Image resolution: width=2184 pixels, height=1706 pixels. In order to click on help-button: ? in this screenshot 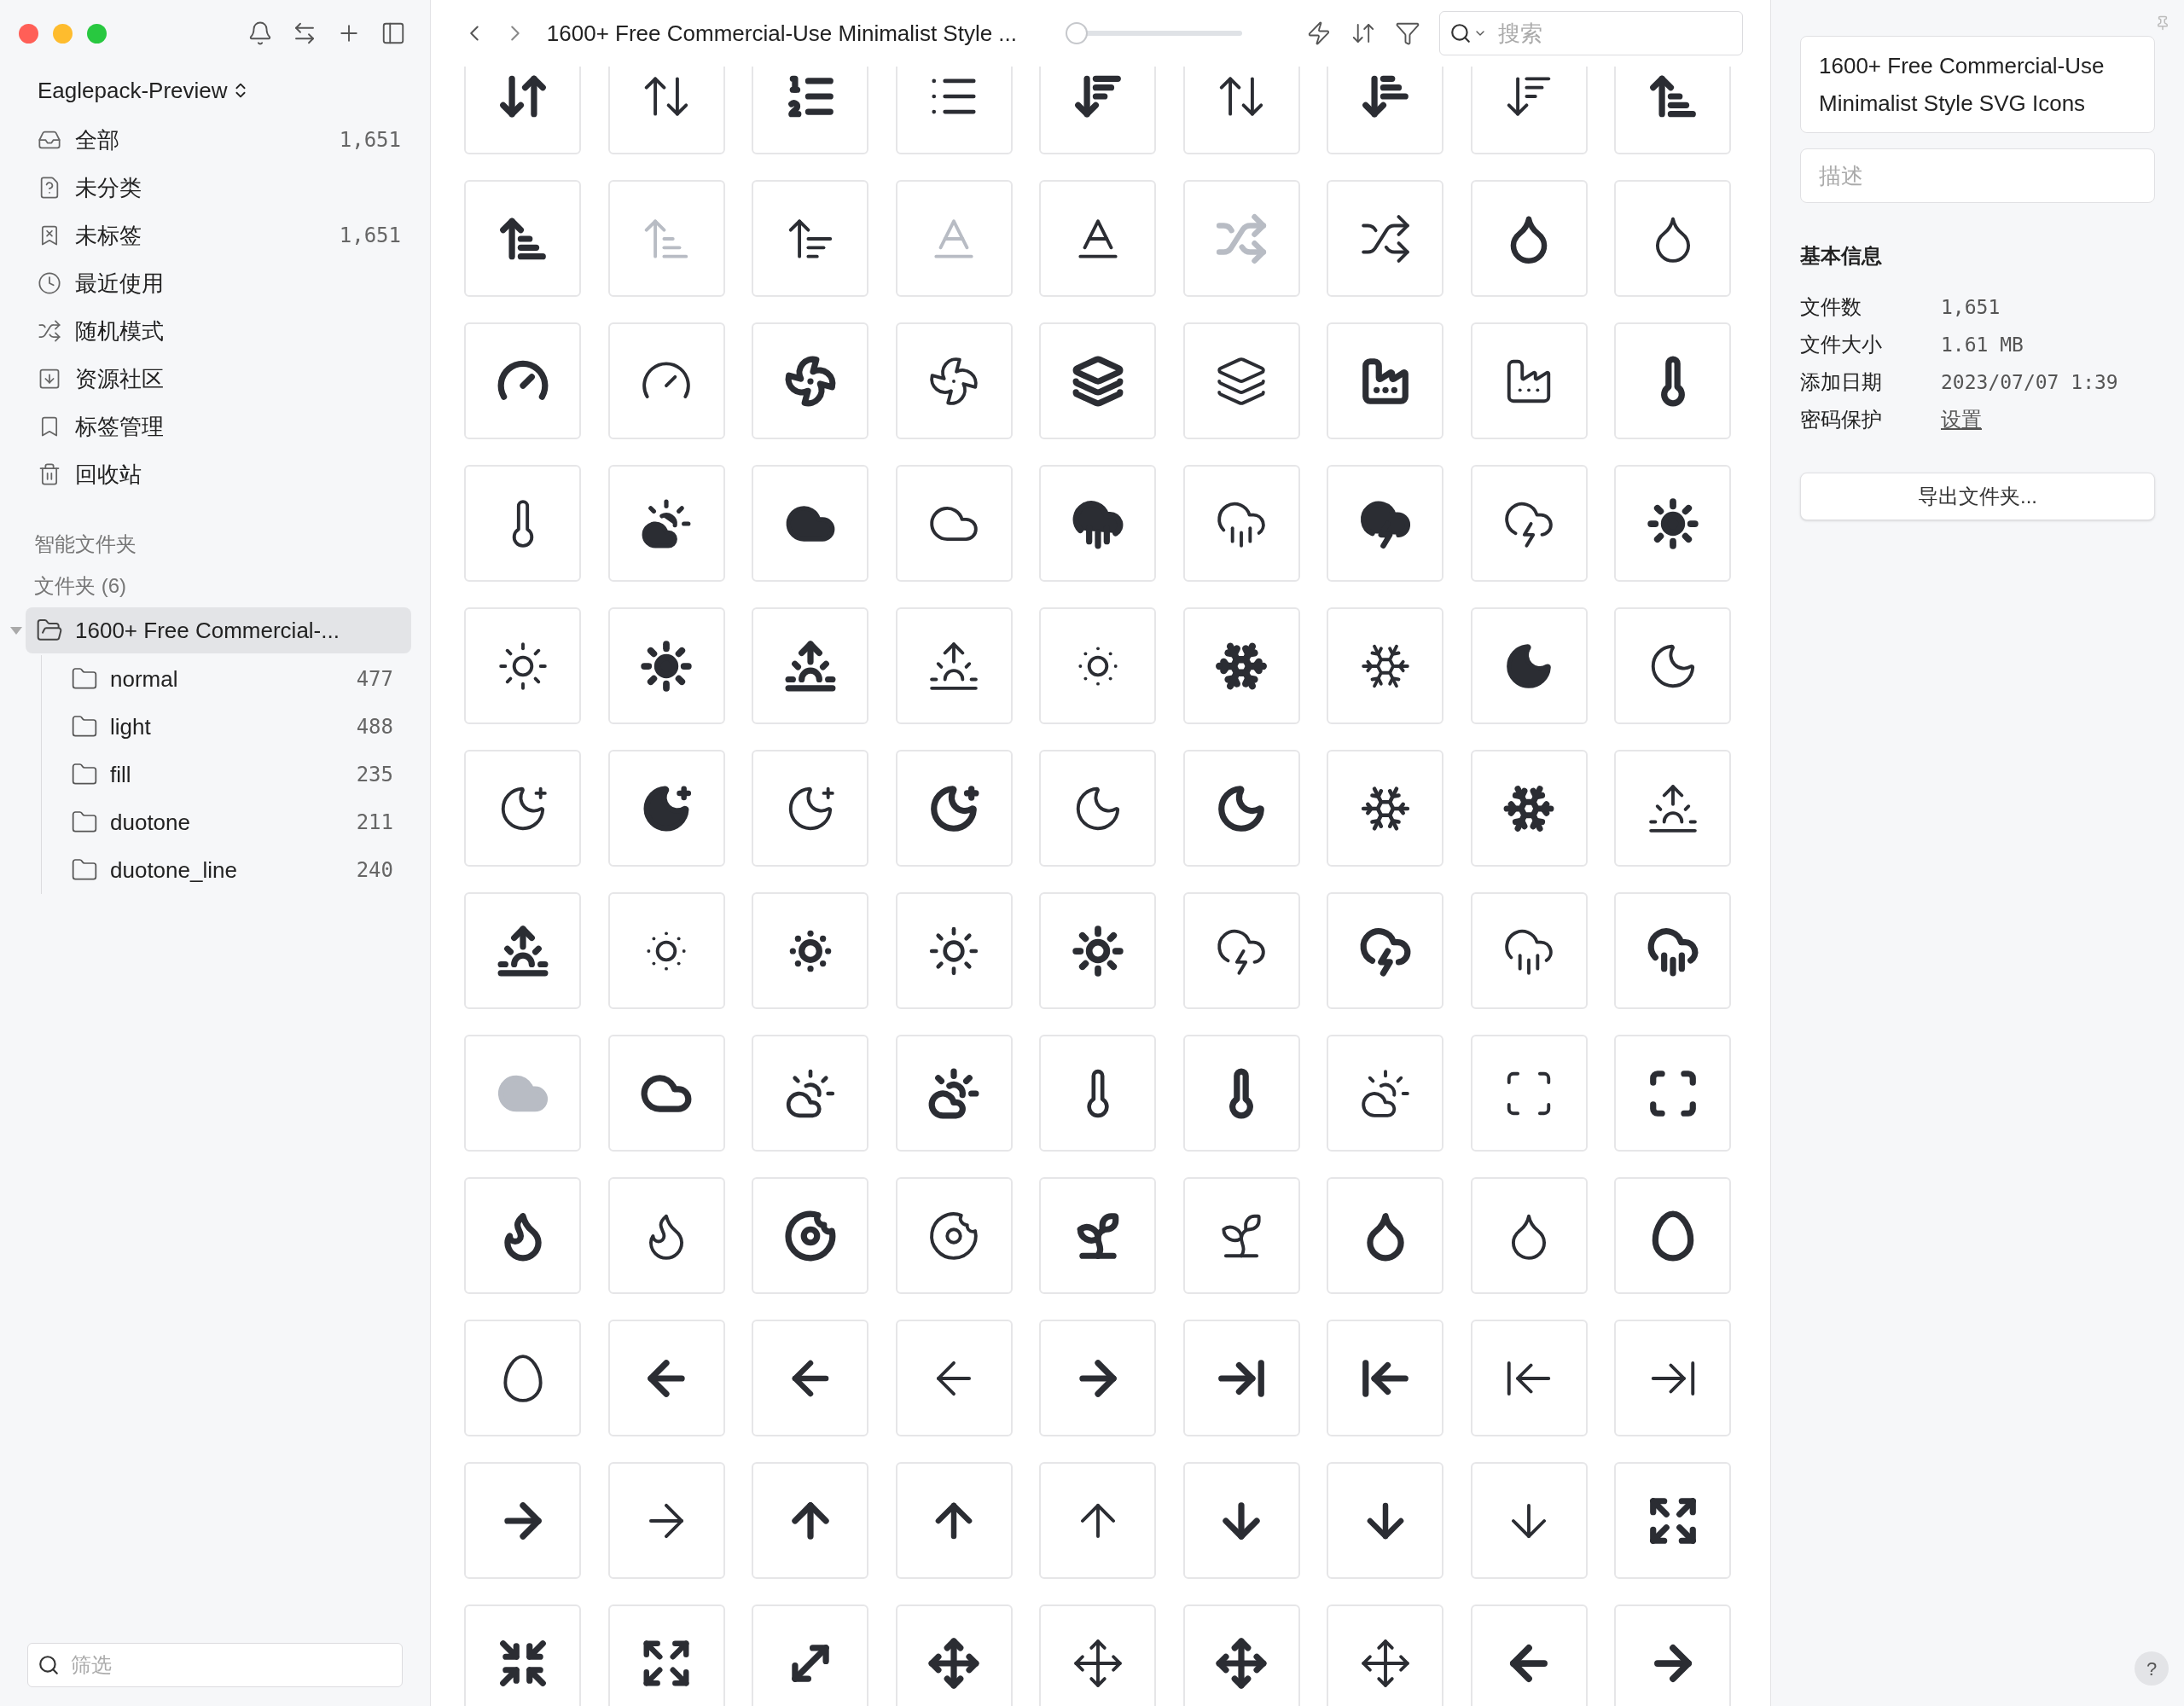, I will do `click(2152, 1668)`.